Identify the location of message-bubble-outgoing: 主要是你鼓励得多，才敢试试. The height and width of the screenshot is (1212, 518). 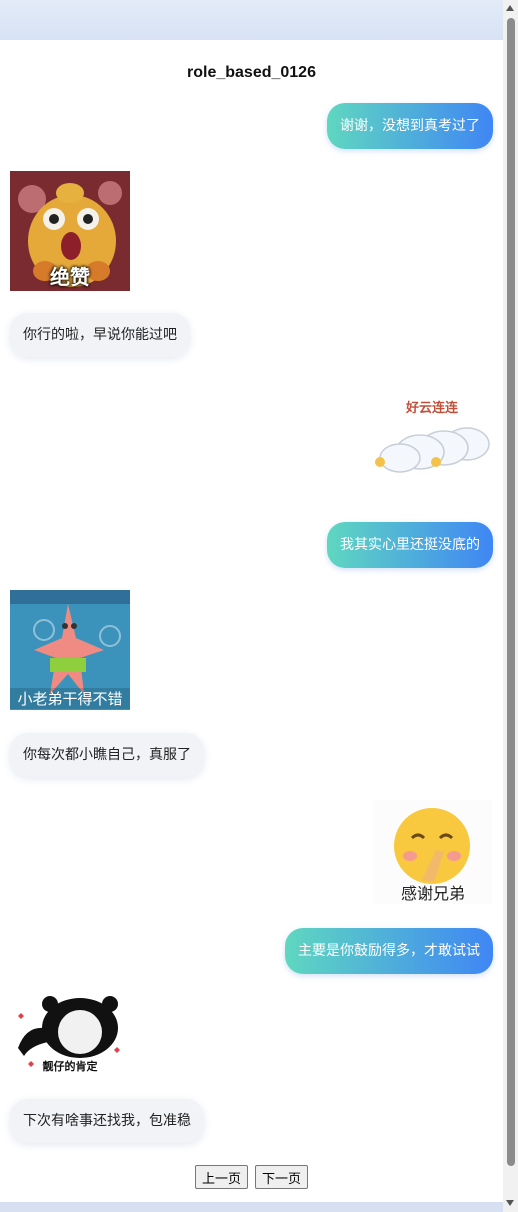
(389, 951).